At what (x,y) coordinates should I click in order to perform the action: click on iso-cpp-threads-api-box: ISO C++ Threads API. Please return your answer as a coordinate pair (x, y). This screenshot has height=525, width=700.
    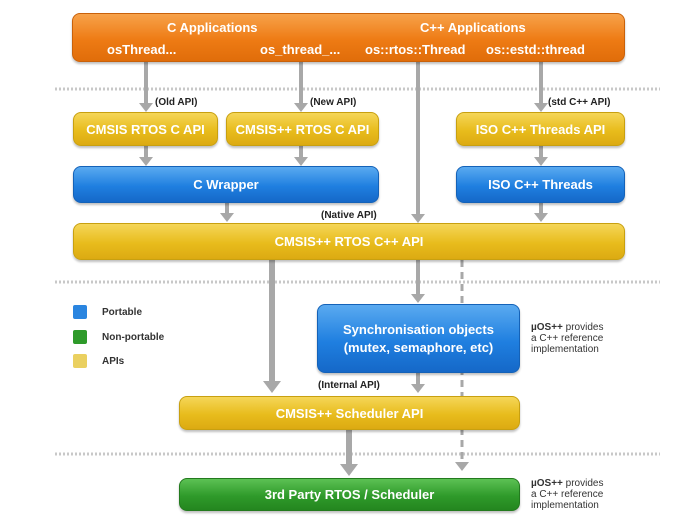
    Looking at the image, I should click on (540, 129).